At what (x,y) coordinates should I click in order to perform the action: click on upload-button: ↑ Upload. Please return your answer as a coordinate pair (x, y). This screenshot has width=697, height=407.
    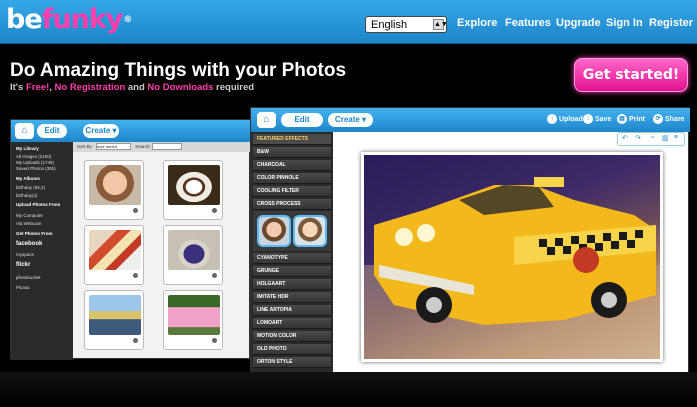
    Looking at the image, I should click on (565, 119).